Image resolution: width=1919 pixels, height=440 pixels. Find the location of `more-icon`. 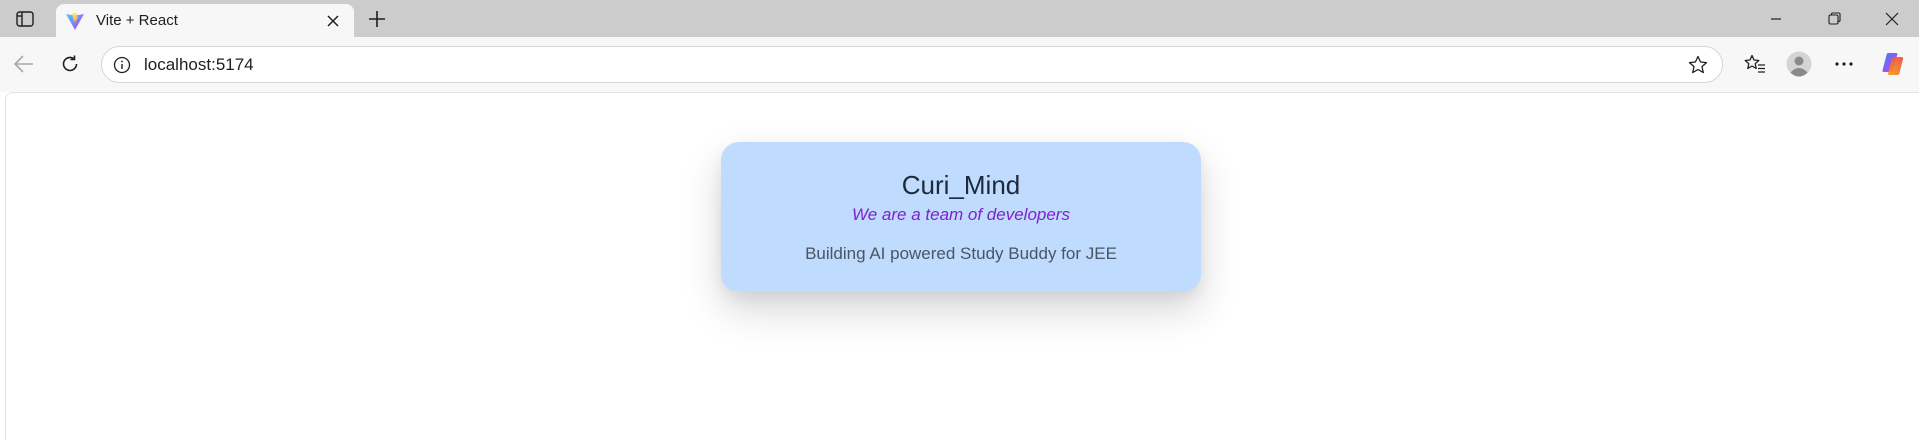

more-icon is located at coordinates (1844, 64).